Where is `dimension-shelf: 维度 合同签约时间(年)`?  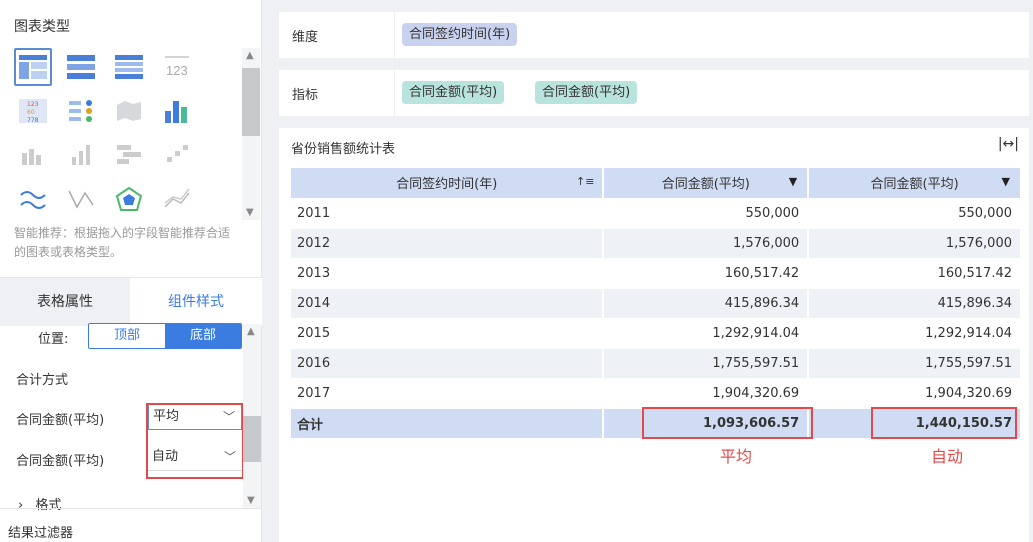
dimension-shelf: 维度 合同签约时间(年) is located at coordinates (654, 35).